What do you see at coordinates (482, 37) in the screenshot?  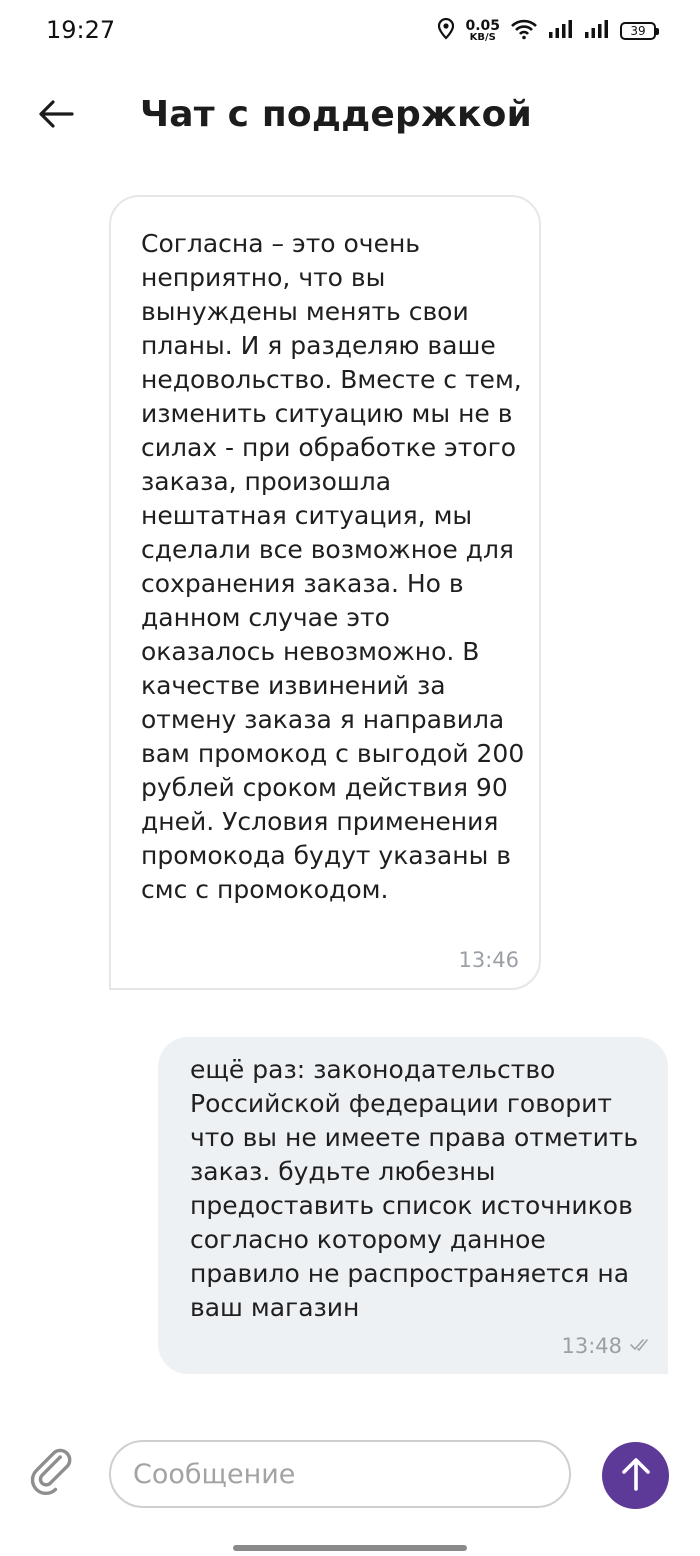 I see `net-speed-unit: KB/S` at bounding box center [482, 37].